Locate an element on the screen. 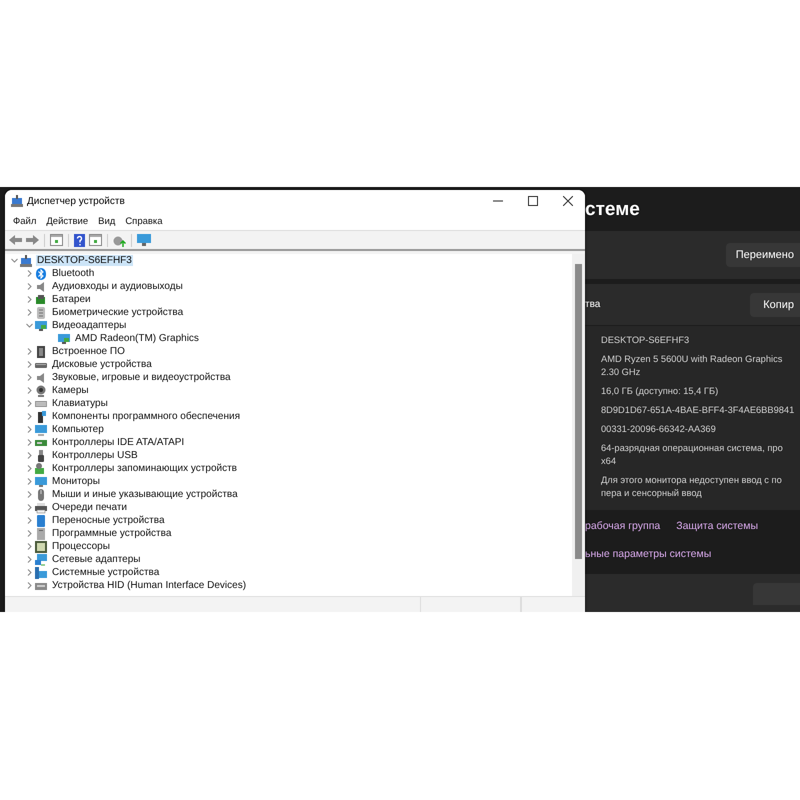  section-label: тва is located at coordinates (592, 304).